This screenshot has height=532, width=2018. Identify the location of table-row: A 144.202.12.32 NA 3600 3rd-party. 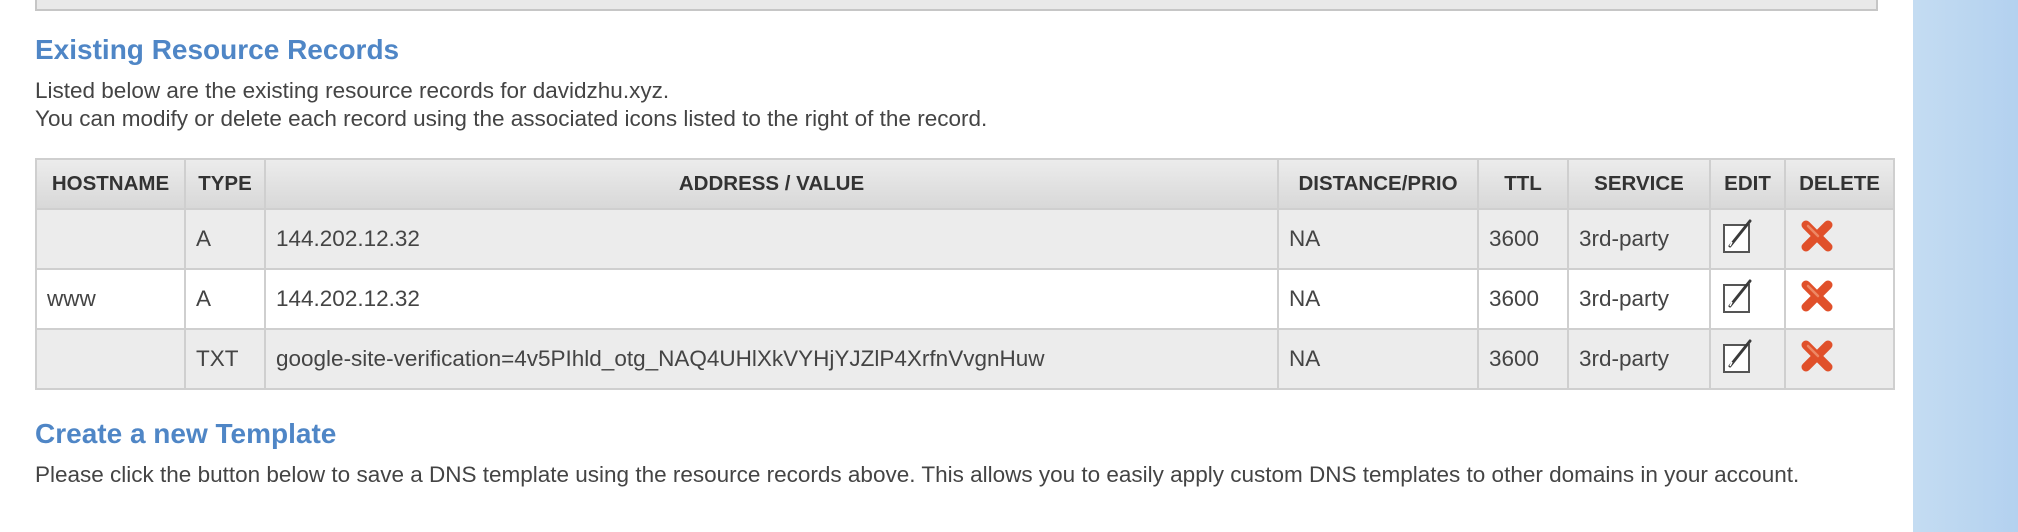
(965, 239).